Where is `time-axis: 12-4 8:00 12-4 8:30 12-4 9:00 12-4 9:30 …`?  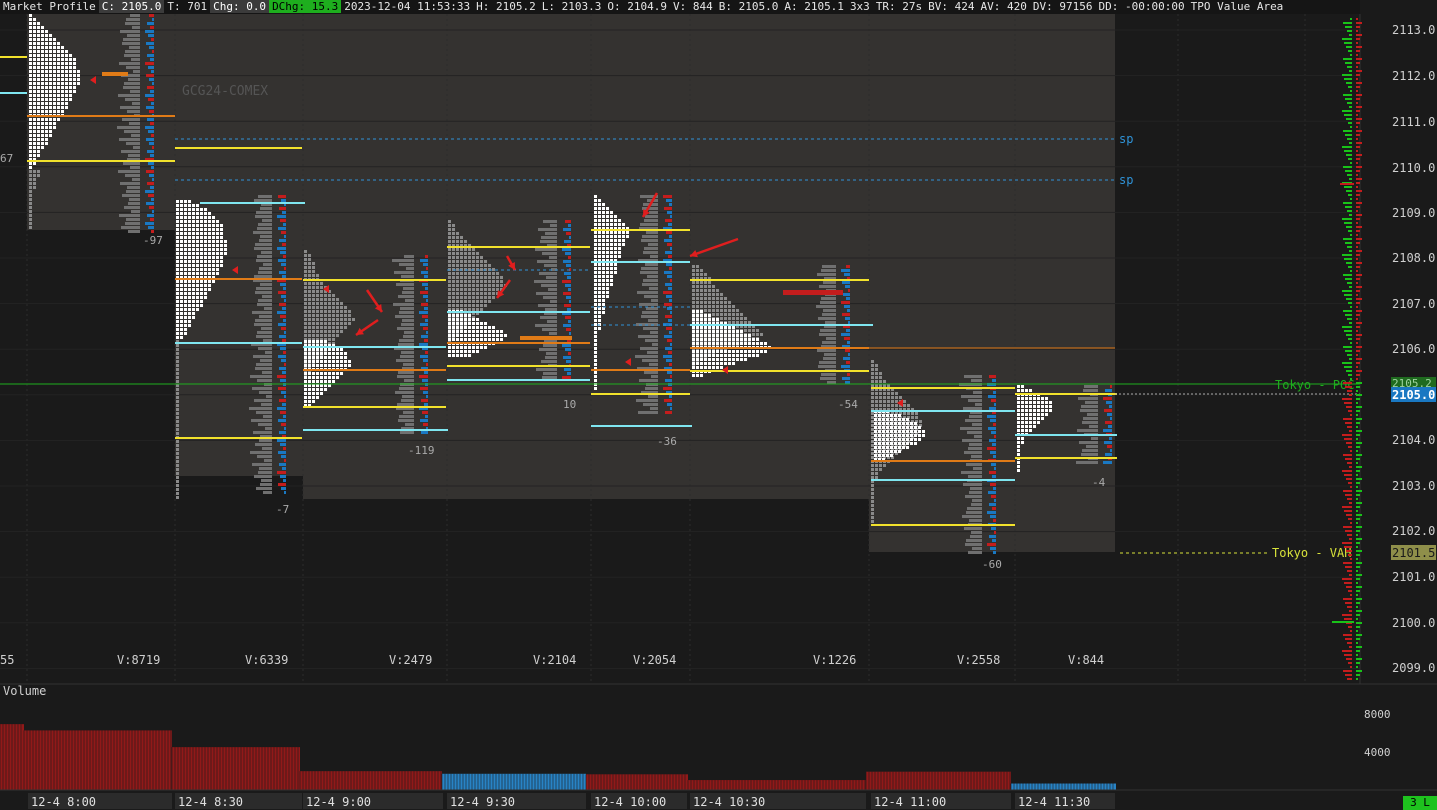 time-axis: 12-4 8:00 12-4 8:30 12-4 9:00 12-4 9:30 … is located at coordinates (718, 799).